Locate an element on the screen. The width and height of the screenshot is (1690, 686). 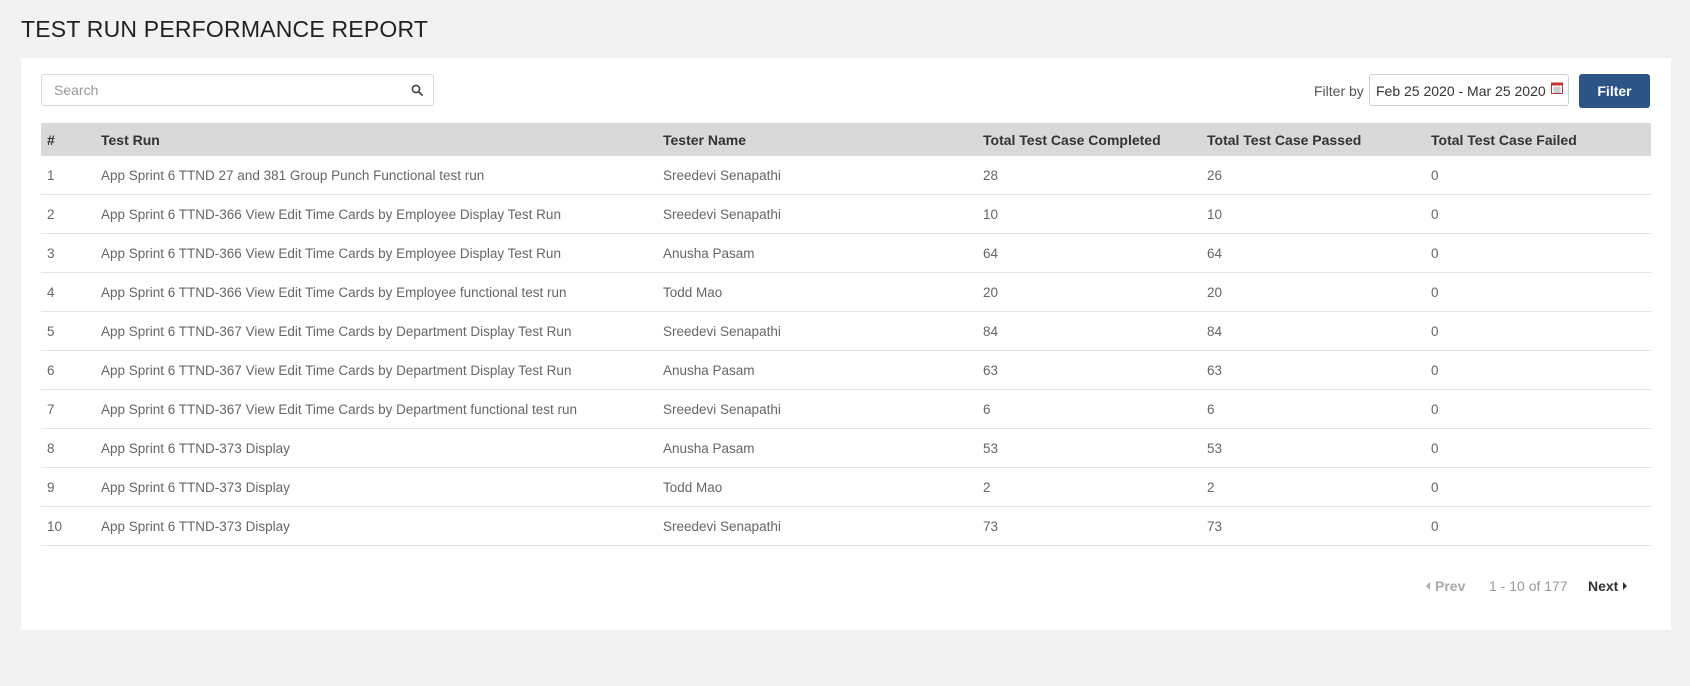
cell-completed: 10 is located at coordinates (1089, 214).